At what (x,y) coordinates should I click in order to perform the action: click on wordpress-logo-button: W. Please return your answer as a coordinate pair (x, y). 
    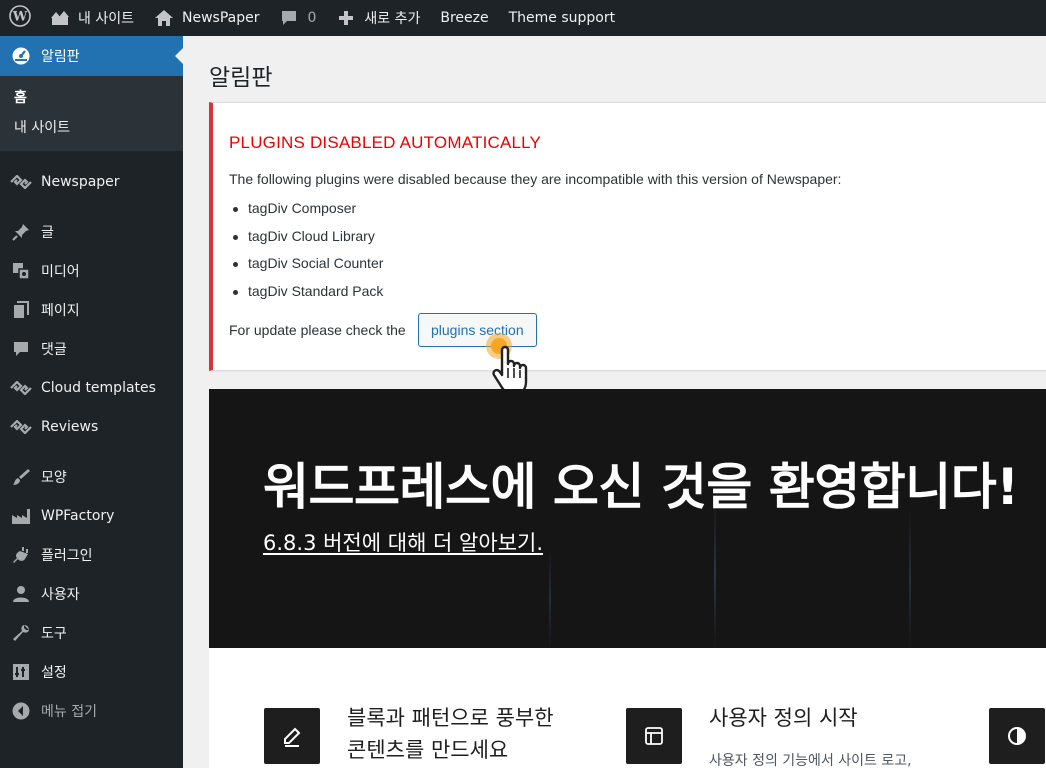
    Looking at the image, I should click on (20, 18).